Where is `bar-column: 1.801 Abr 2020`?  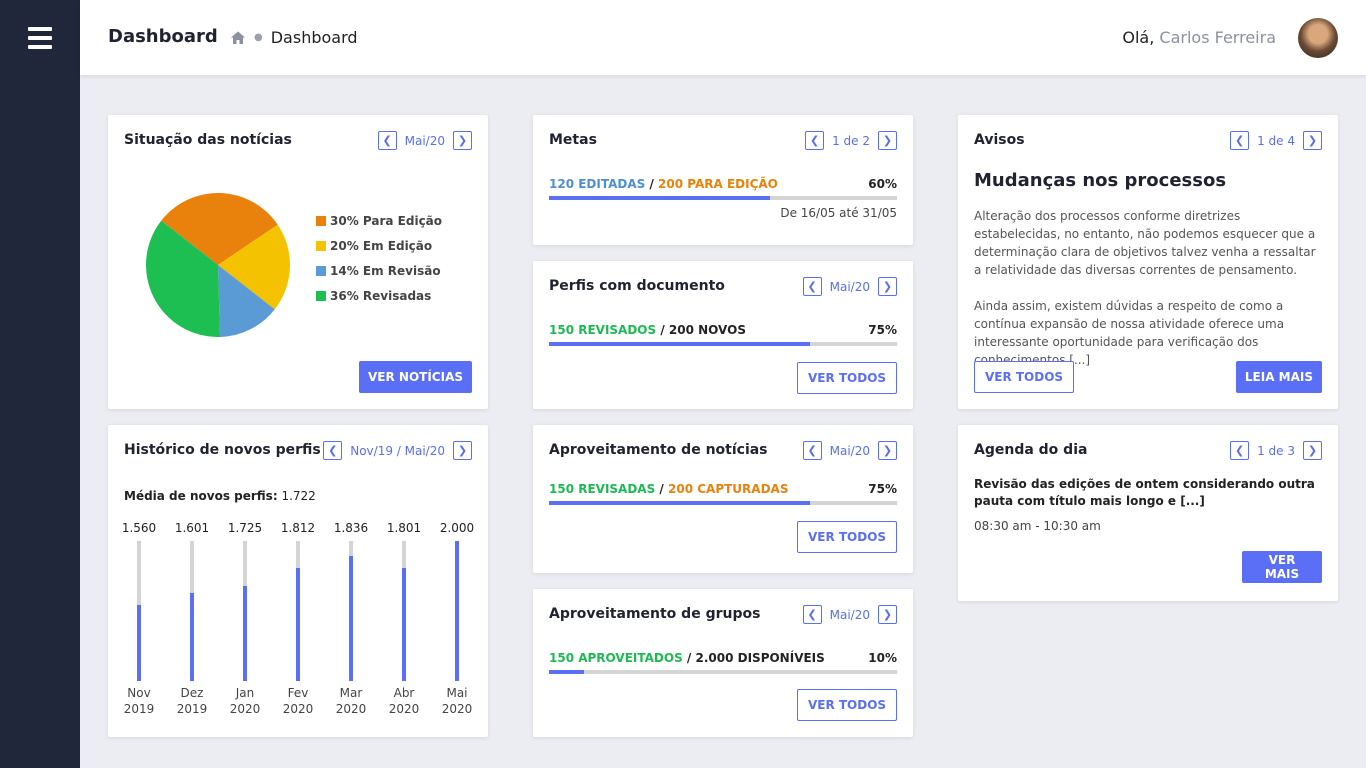 bar-column: 1.801 Abr 2020 is located at coordinates (404, 619).